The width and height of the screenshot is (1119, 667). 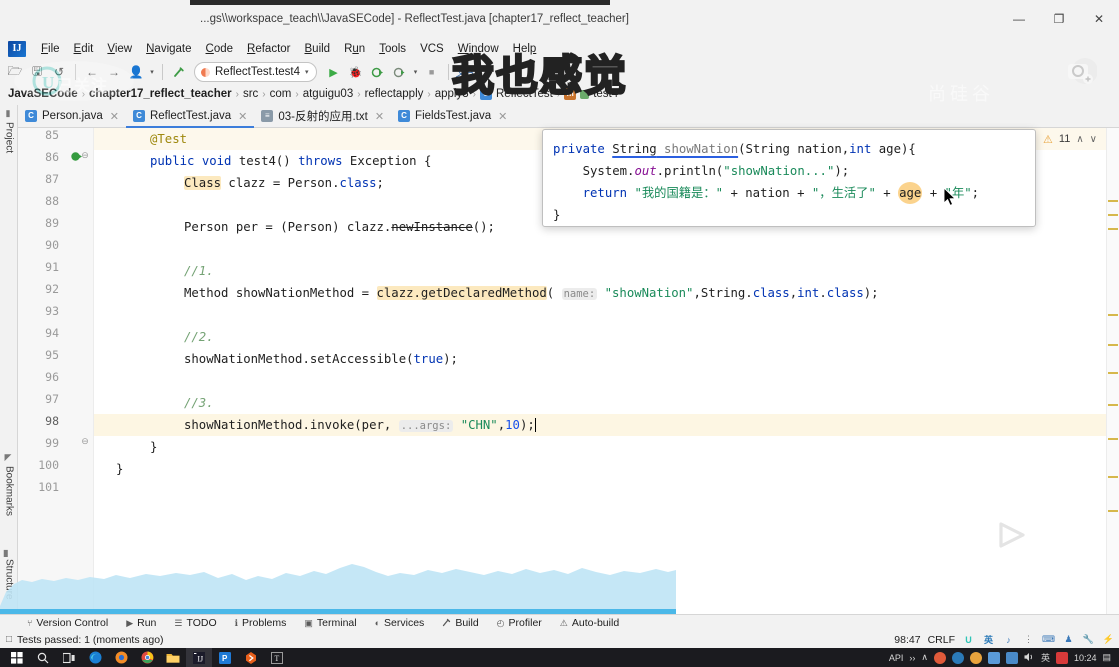 What do you see at coordinates (394, 94) in the screenshot?
I see `breadcrumb-item-5: reflectapply` at bounding box center [394, 94].